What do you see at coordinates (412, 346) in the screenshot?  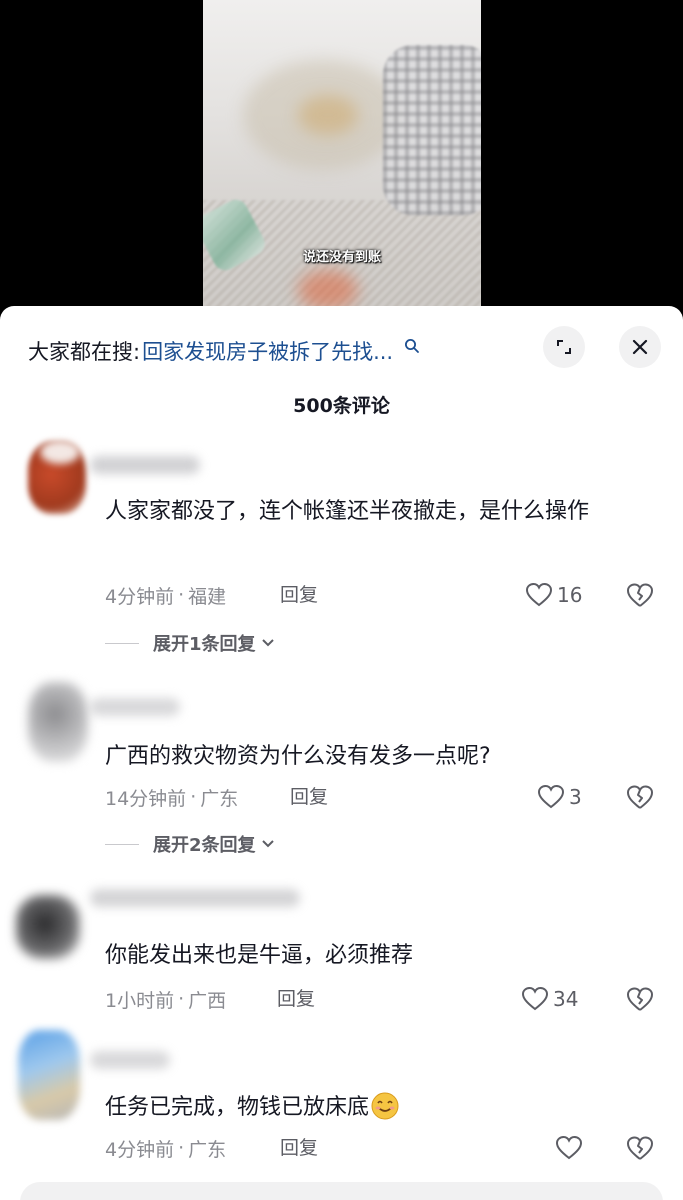 I see `search-icon` at bounding box center [412, 346].